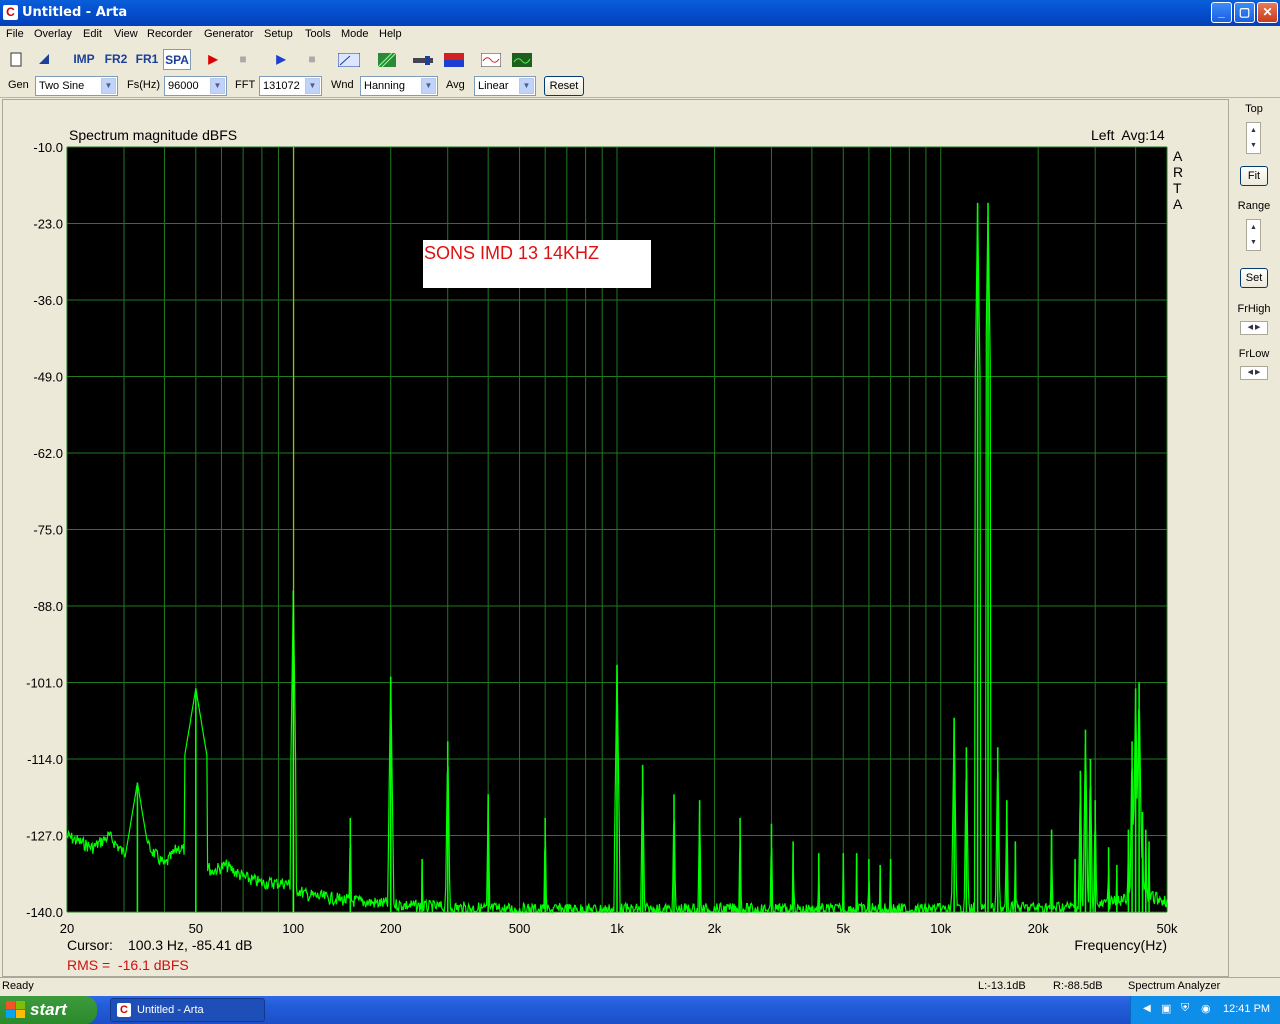 This screenshot has width=1280, height=1024. I want to click on menu-view: View, so click(126, 34).